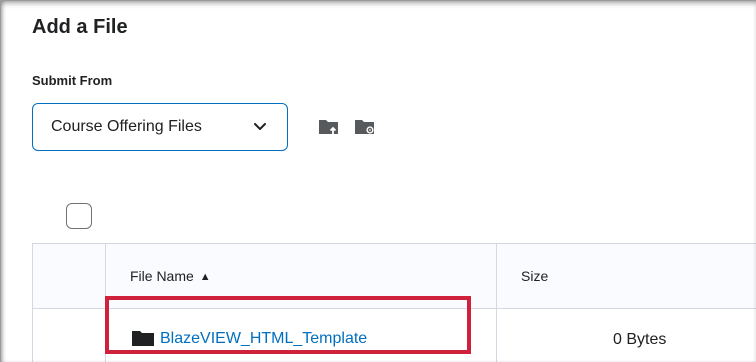 This screenshot has width=756, height=362. What do you see at coordinates (626, 334) in the screenshot?
I see `file-size-cell: 0 Bytes` at bounding box center [626, 334].